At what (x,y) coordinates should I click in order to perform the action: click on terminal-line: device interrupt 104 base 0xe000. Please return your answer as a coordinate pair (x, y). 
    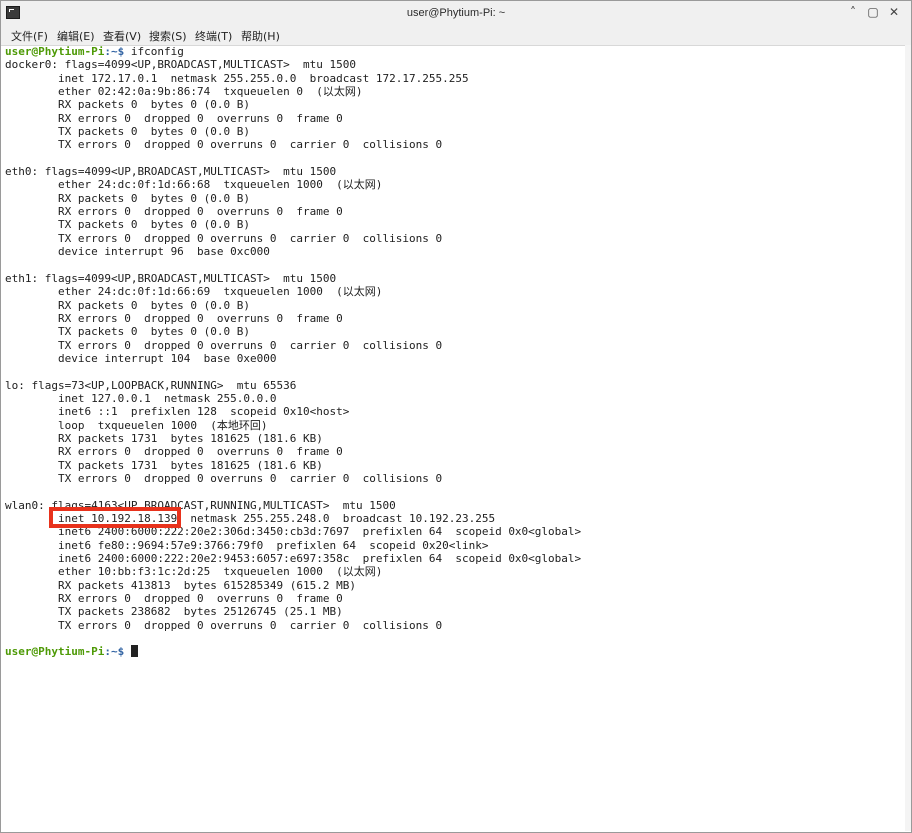
    Looking at the image, I should click on (141, 358).